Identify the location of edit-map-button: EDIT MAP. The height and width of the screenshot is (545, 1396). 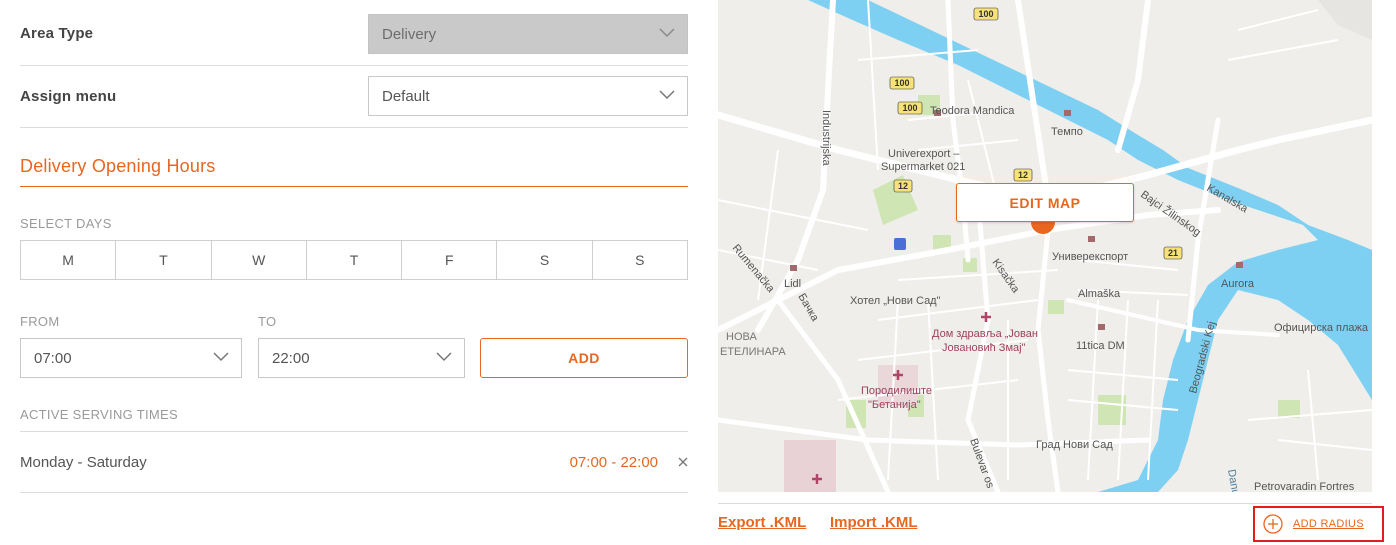
(1045, 202).